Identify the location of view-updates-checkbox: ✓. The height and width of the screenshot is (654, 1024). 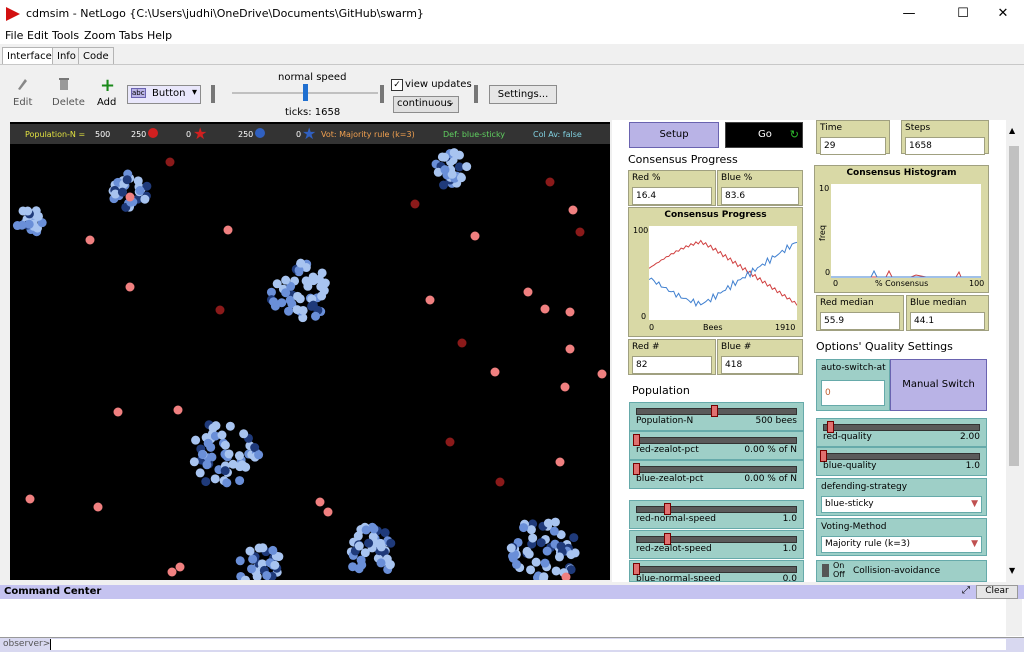
(397, 85).